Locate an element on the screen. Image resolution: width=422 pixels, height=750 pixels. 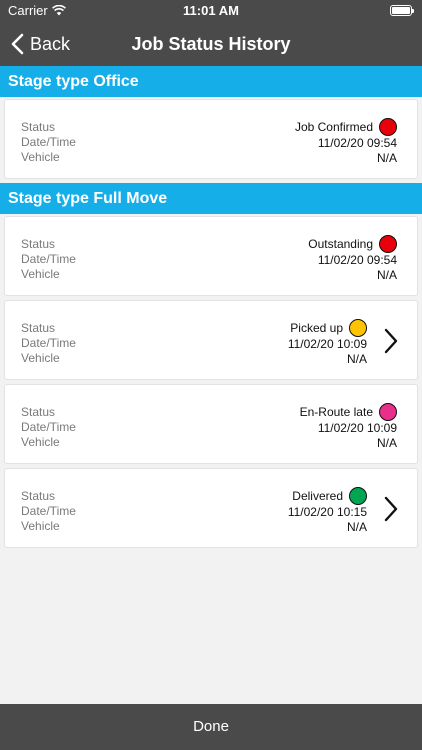
status-value: Outstanding is located at coordinates (340, 243).